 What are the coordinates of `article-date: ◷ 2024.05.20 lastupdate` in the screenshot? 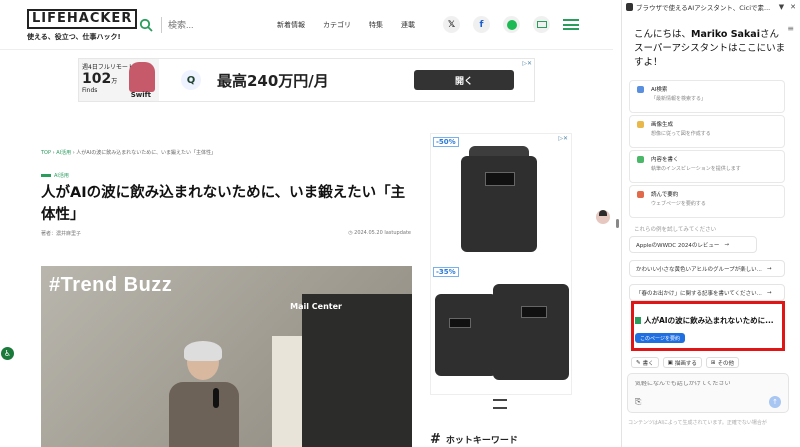 It's located at (379, 233).